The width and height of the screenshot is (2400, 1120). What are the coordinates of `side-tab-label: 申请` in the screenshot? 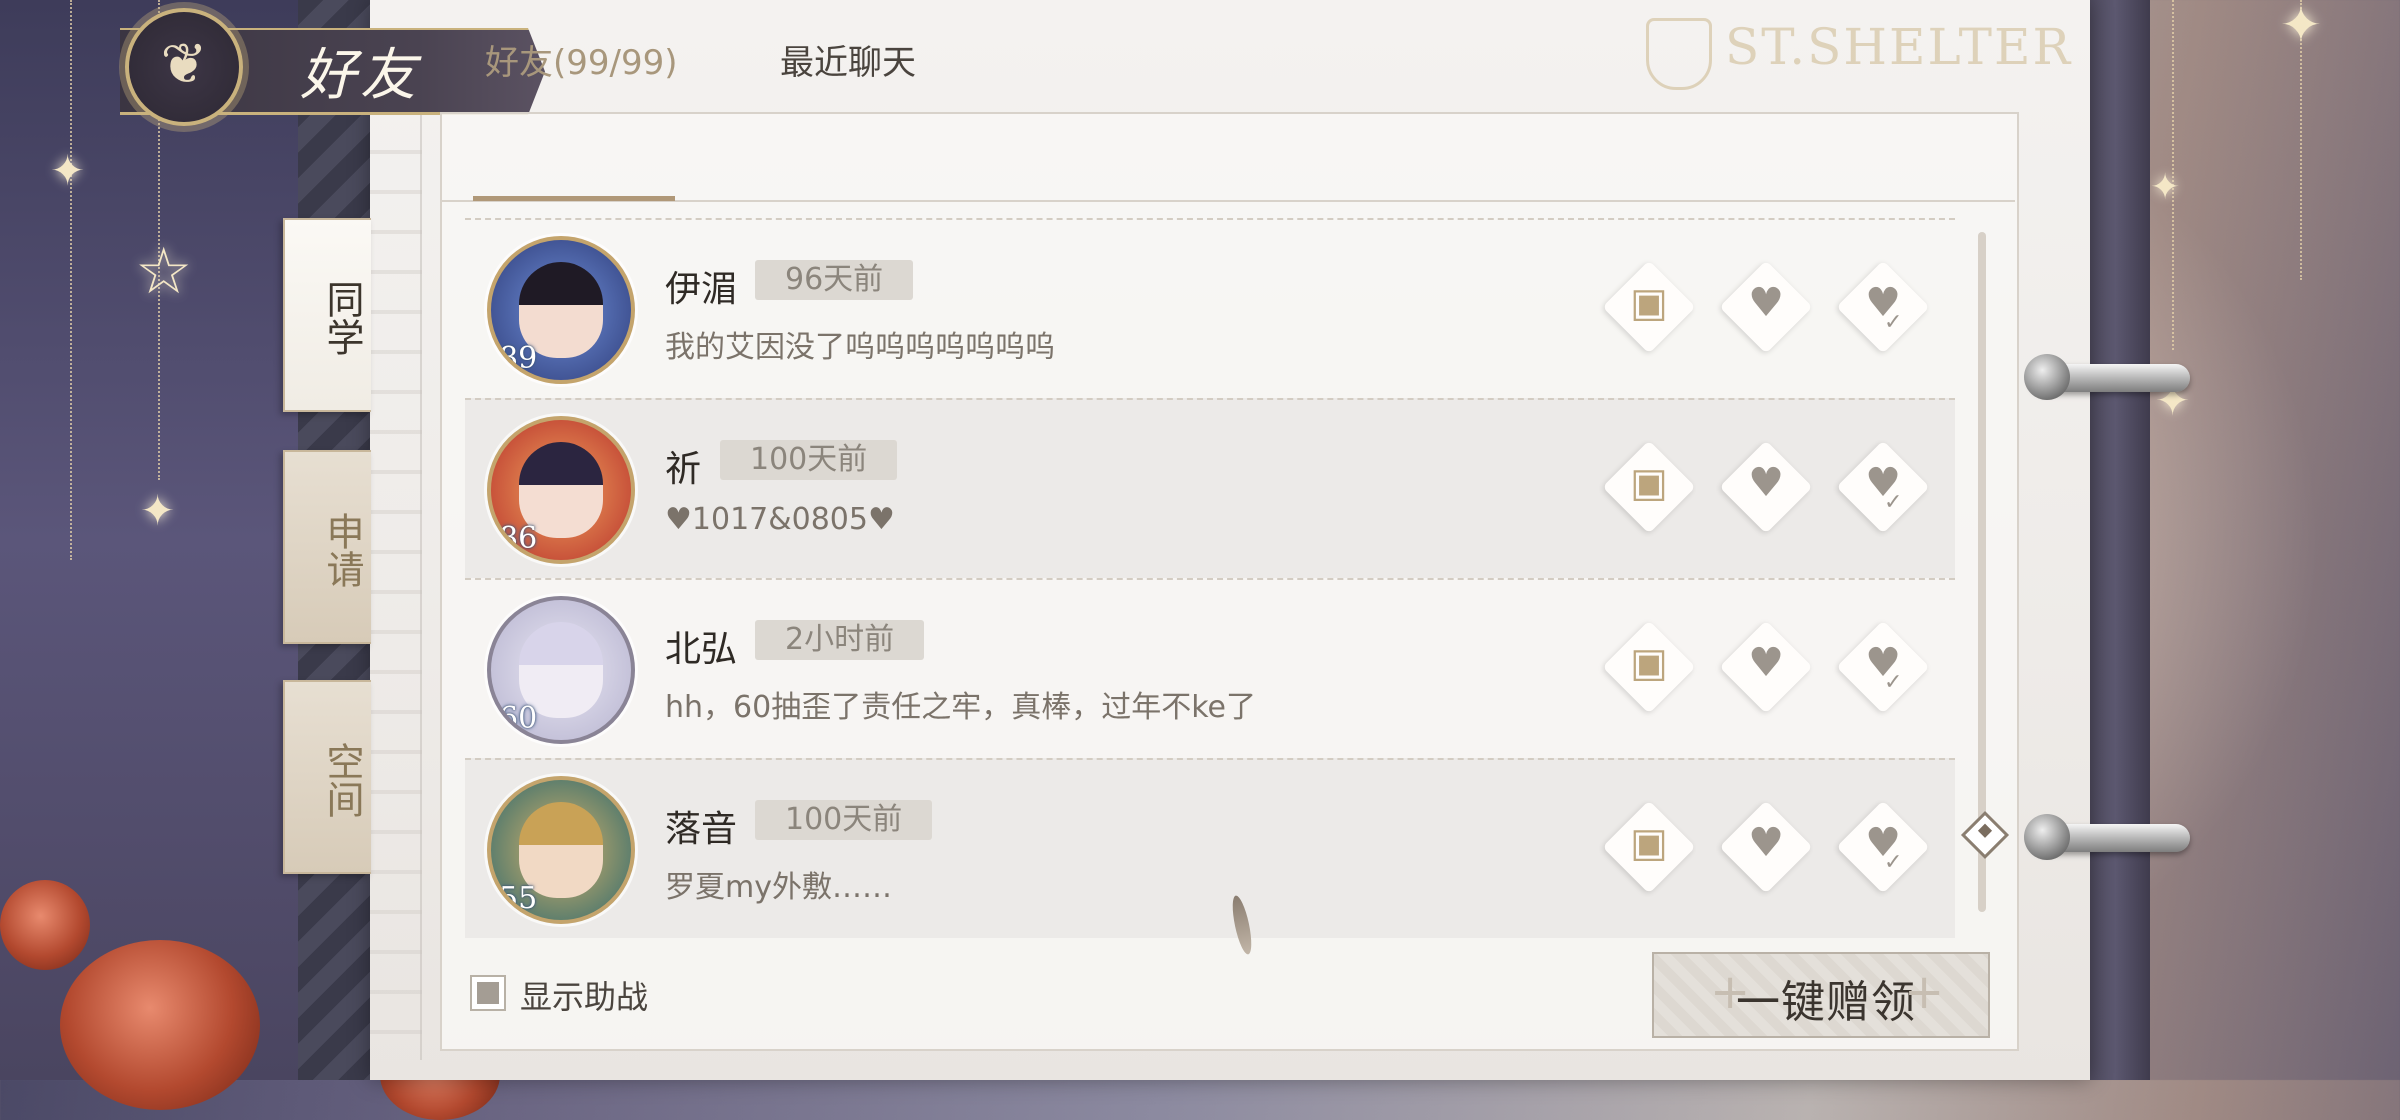 It's located at (342, 550).